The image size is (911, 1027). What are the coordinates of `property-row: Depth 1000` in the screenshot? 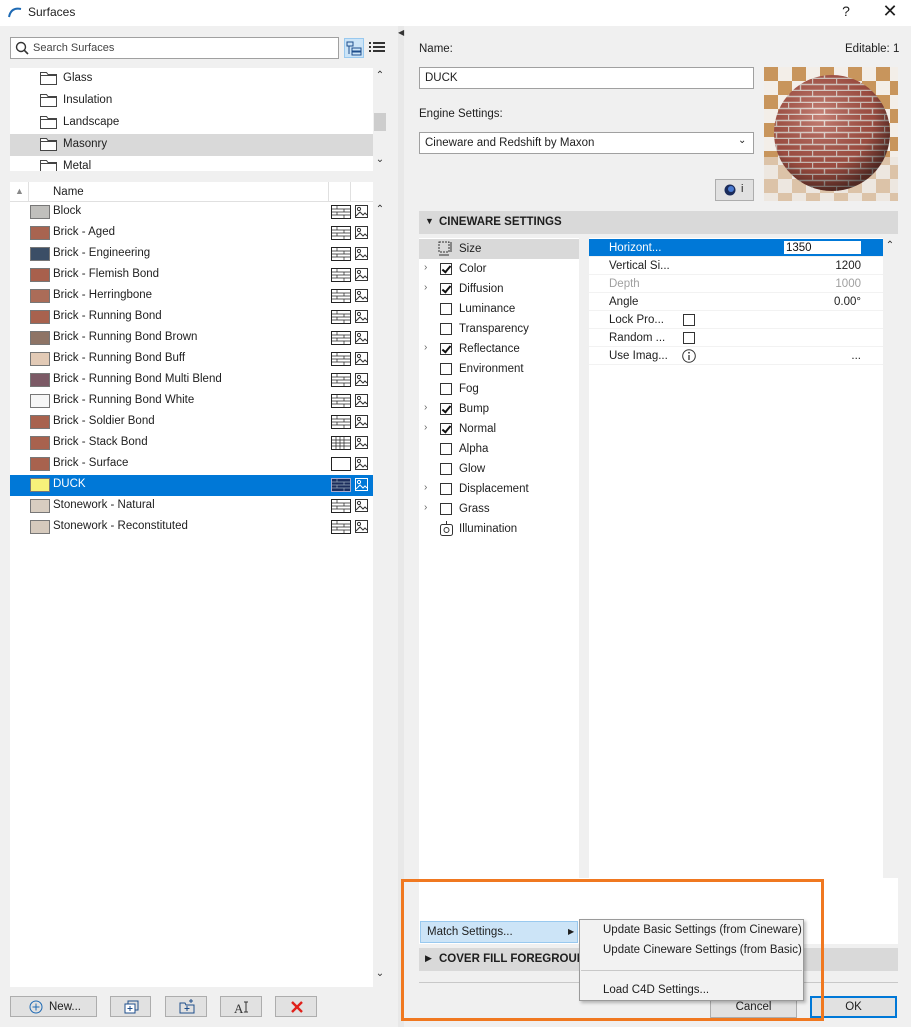 It's located at (736, 284).